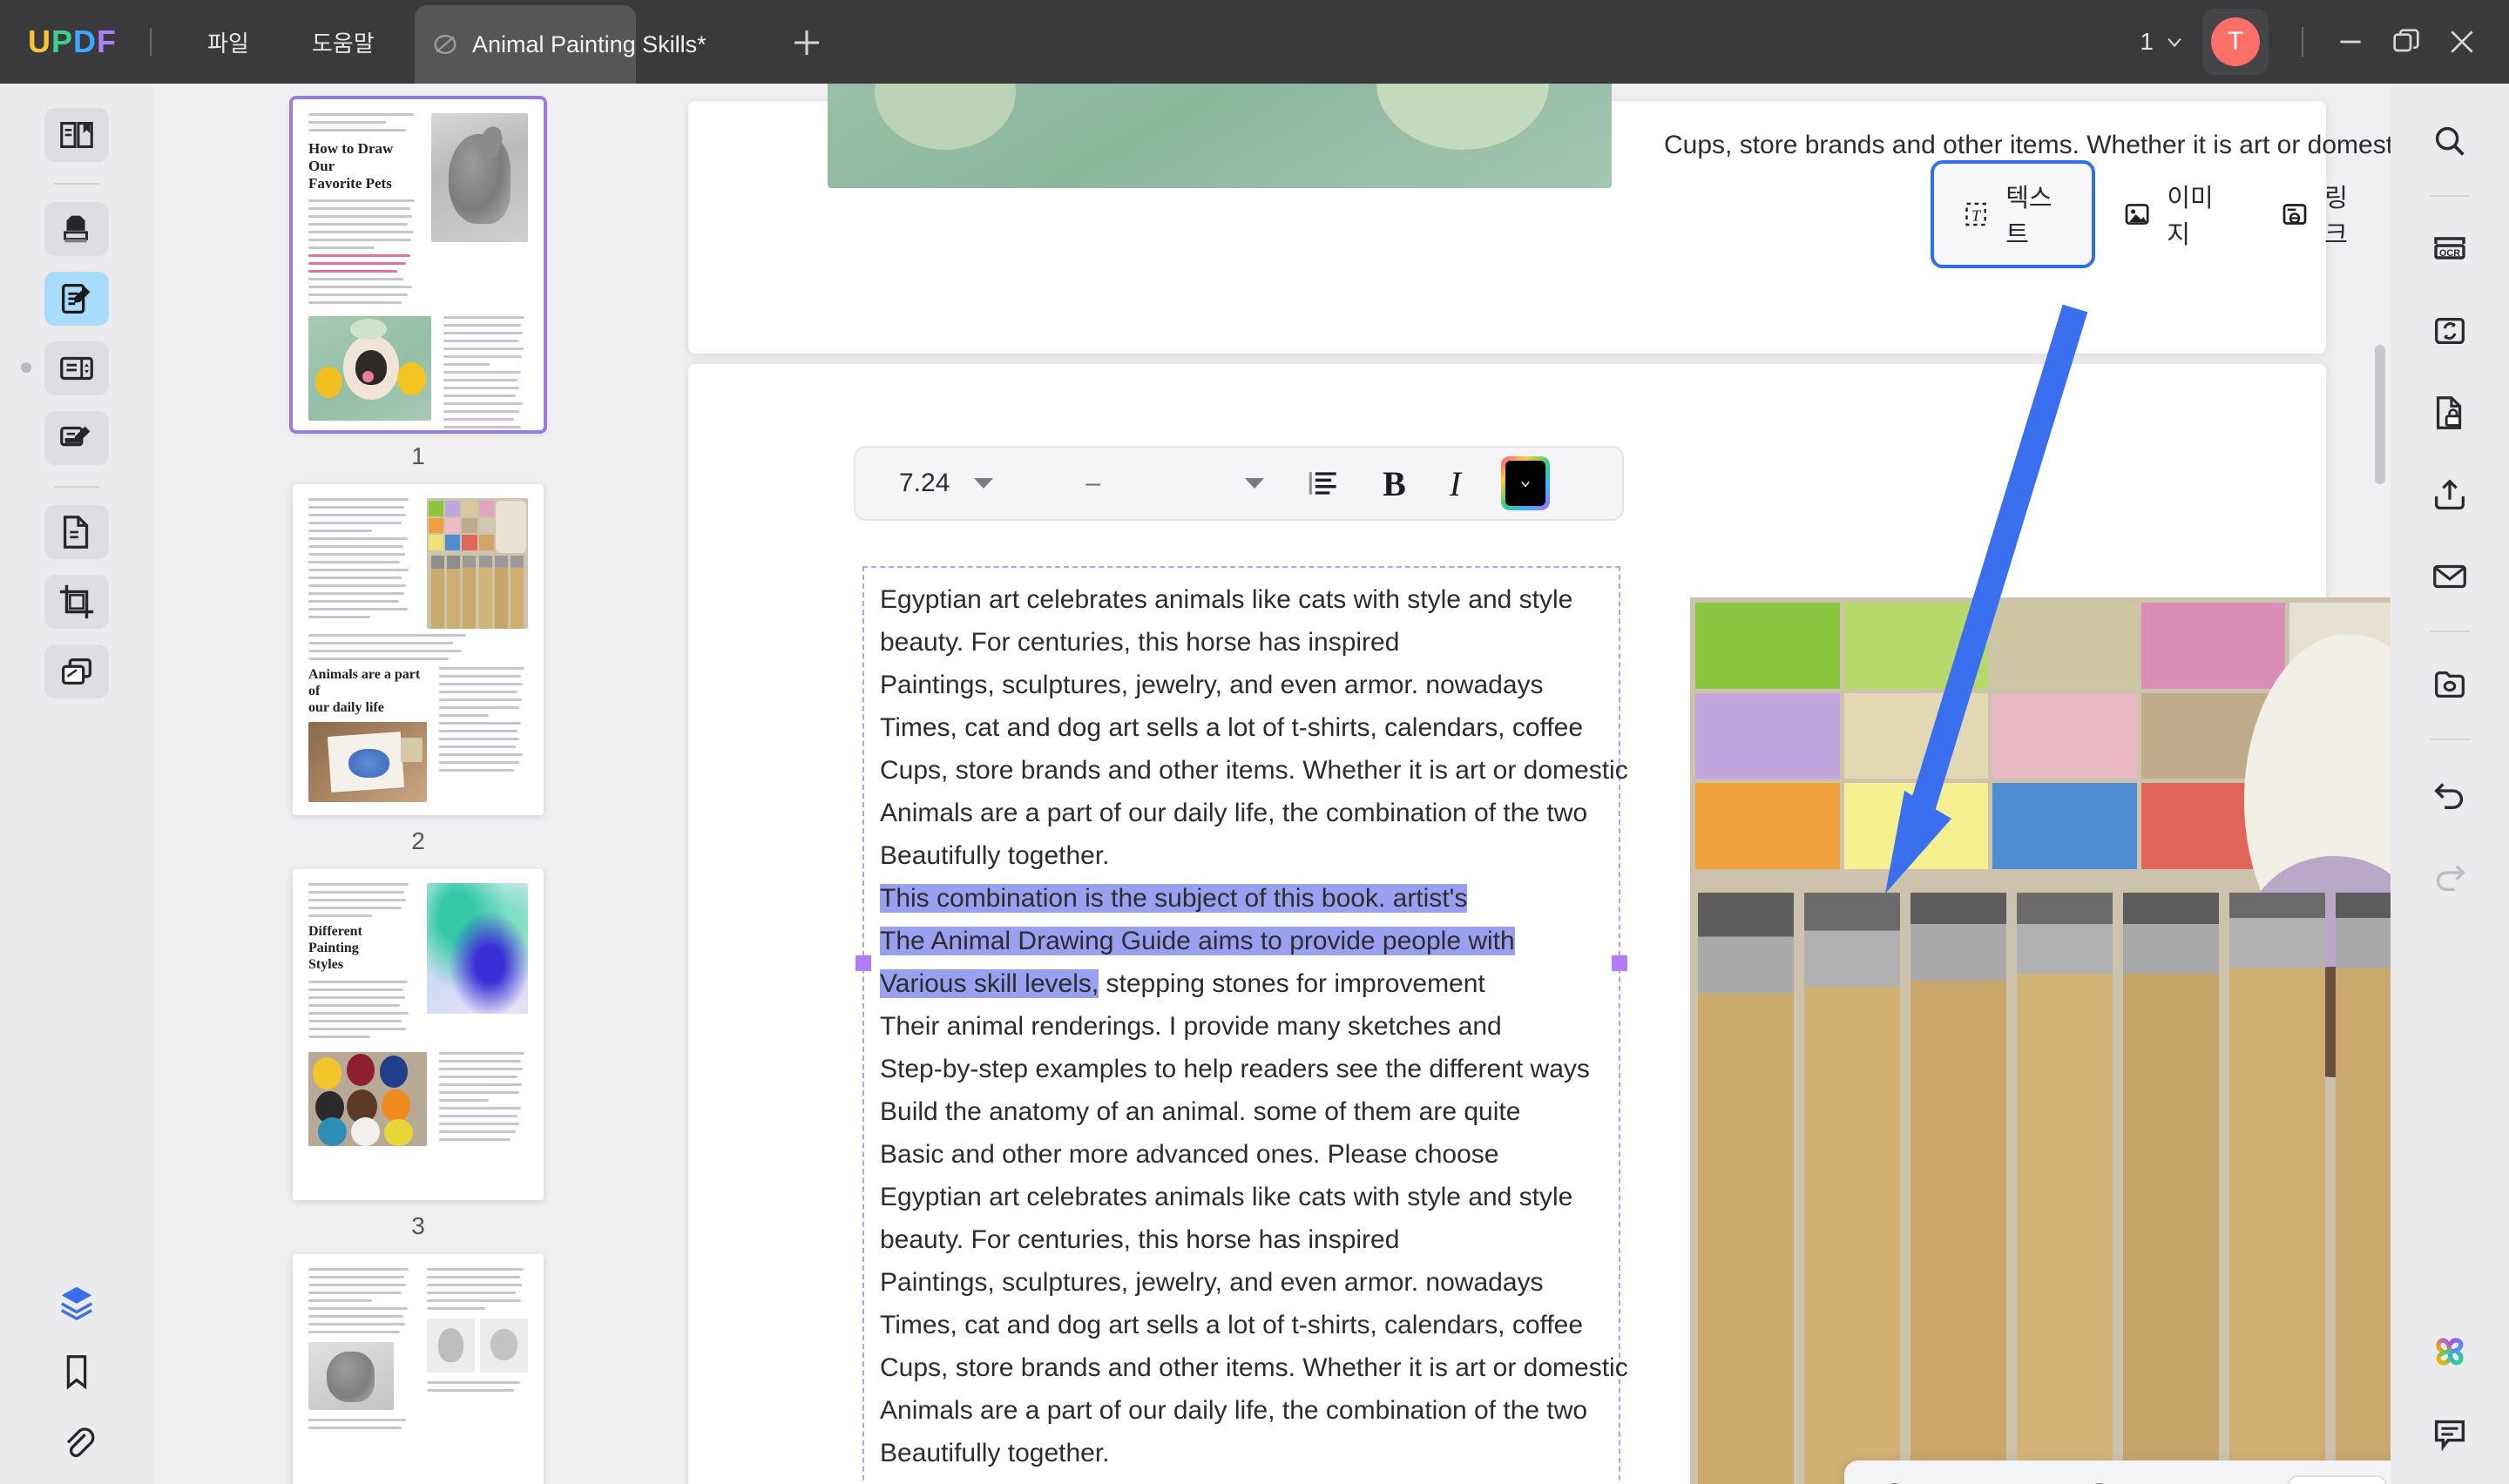  I want to click on bookmark-icon, so click(76, 1372).